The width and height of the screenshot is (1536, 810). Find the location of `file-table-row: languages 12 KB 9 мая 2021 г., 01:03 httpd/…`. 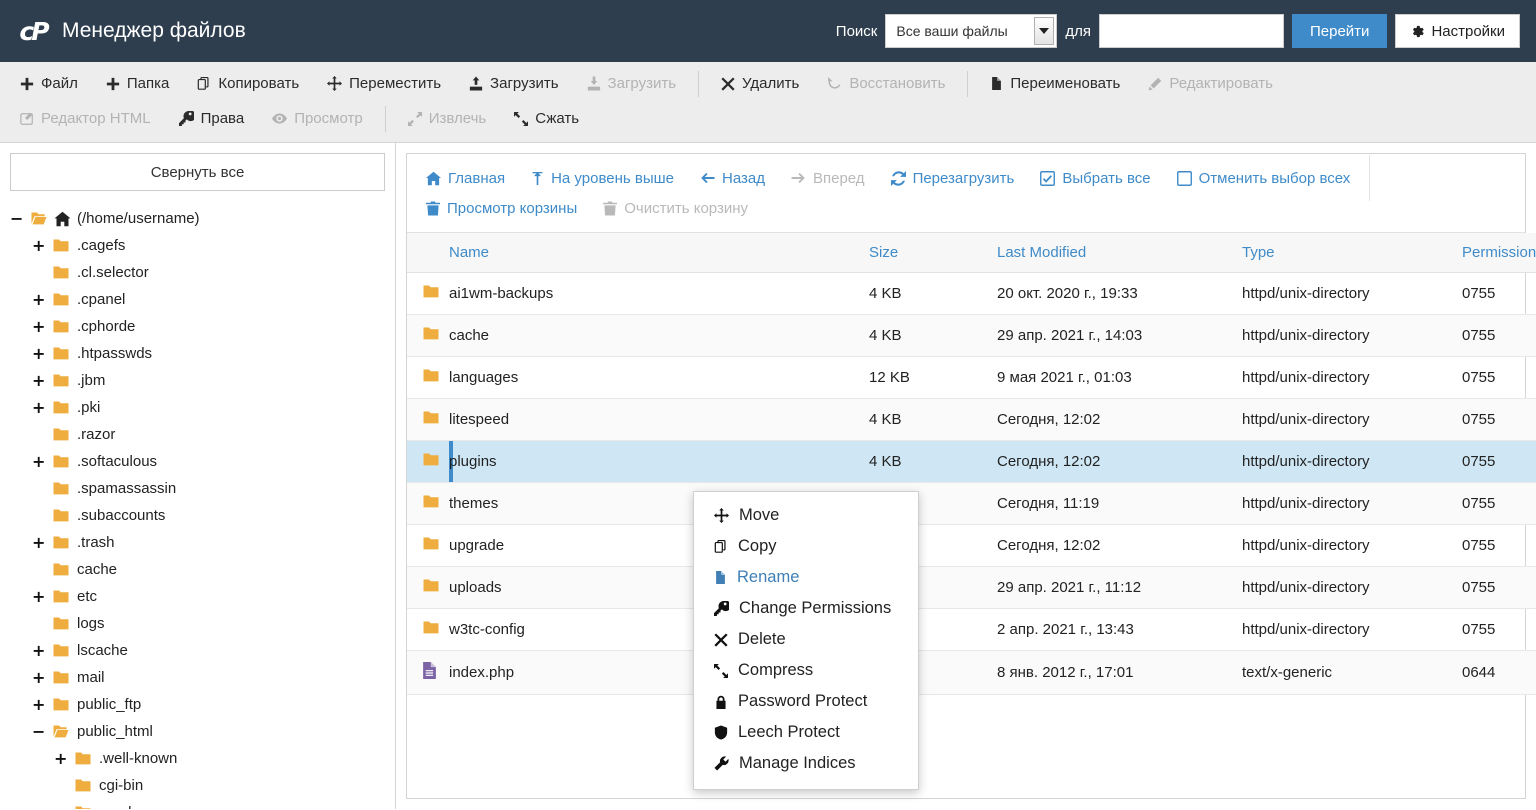

file-table-row: languages 12 KB 9 мая 2021 г., 01:03 httpd/… is located at coordinates (971, 377).